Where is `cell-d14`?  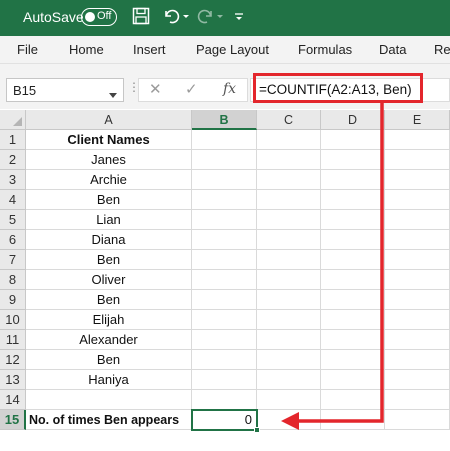
cell-d14 is located at coordinates (353, 400).